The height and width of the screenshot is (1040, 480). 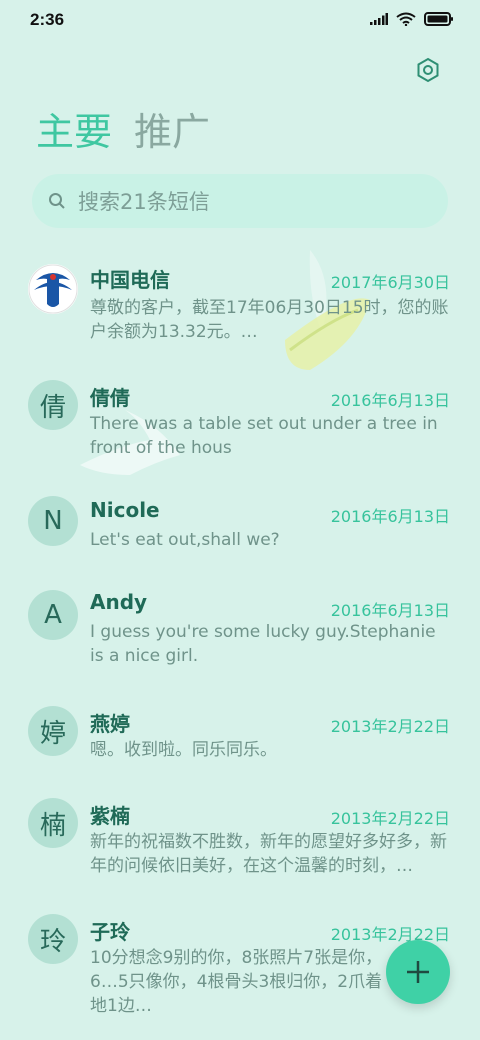 I want to click on search-input: 搜索21条短信, so click(x=240, y=201).